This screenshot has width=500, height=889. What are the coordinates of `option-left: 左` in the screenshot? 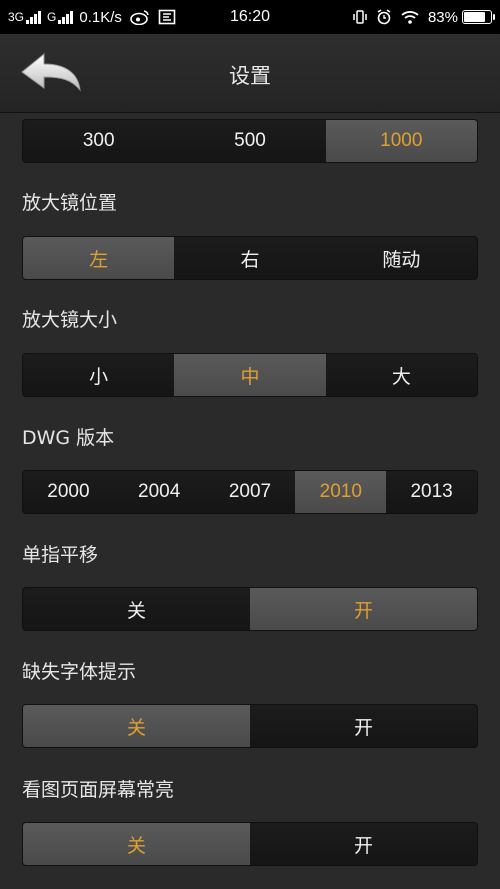 It's located at (99, 258).